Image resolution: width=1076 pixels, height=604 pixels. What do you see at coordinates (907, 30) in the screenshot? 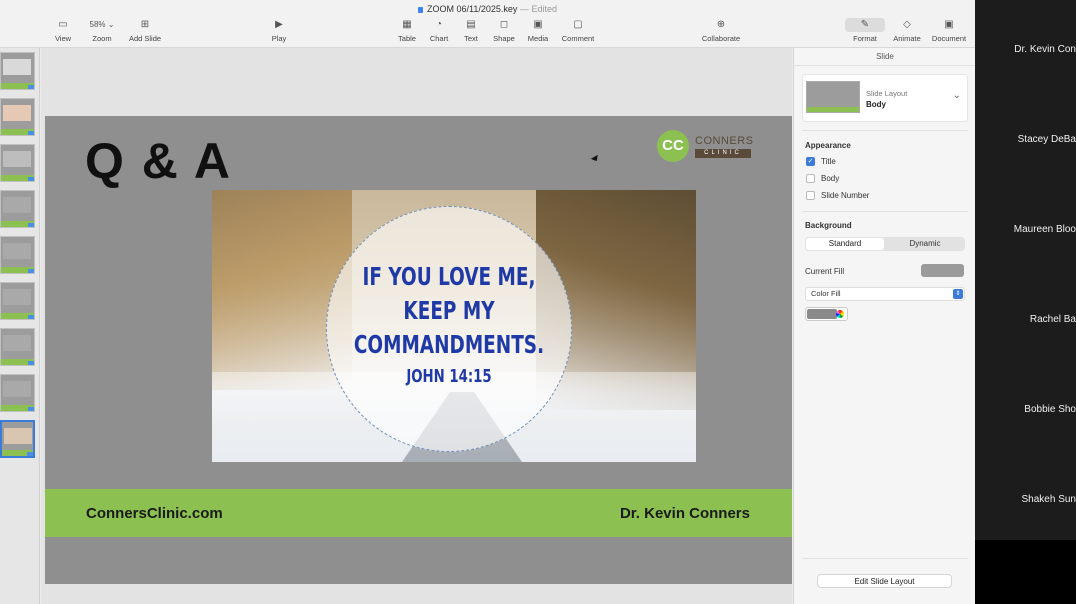
I see `animate-button: ◇ Animate` at bounding box center [907, 30].